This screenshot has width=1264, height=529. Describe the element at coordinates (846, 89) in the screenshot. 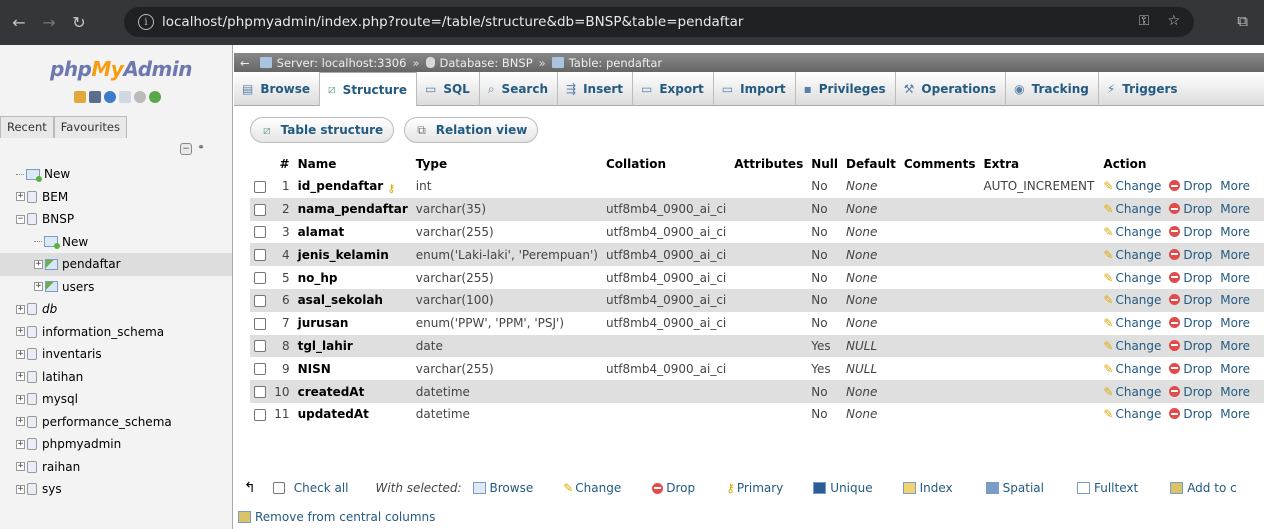

I see `tab-privileges: ▪ Privileges` at that location.